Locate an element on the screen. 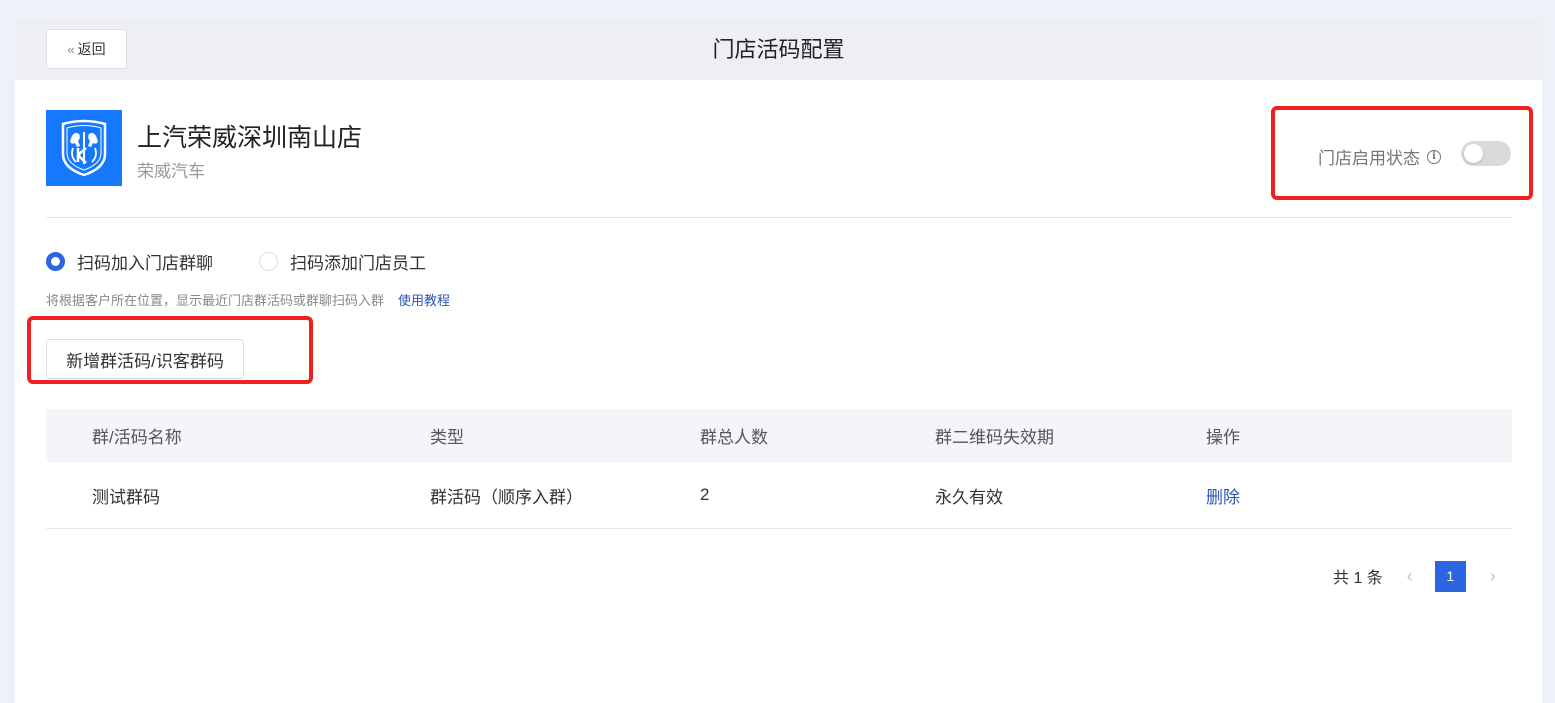  column-header-expiry: 群二维码失效期 is located at coordinates (994, 437).